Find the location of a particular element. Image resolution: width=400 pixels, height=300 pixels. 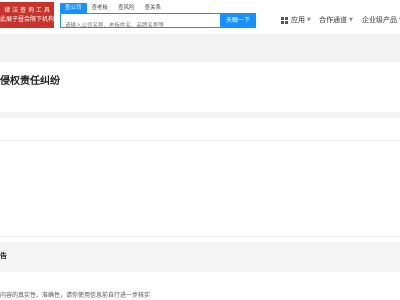

nav-apps-label: 应用 is located at coordinates (298, 20).